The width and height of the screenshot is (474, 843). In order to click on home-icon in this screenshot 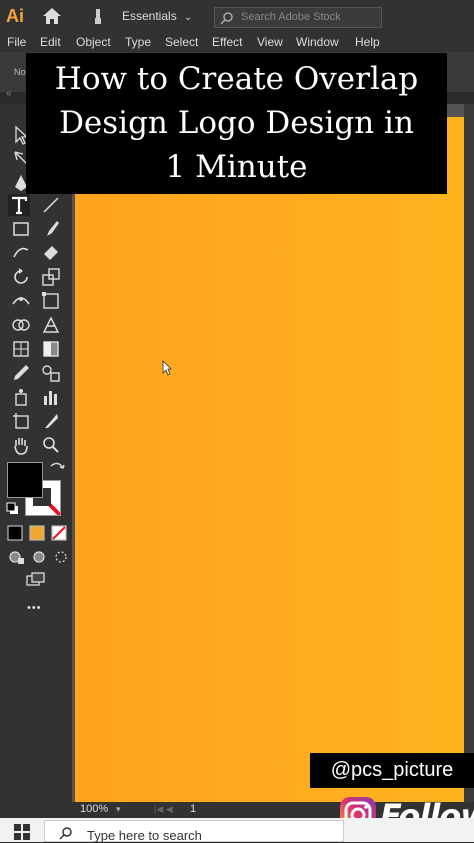, I will do `click(52, 16)`.